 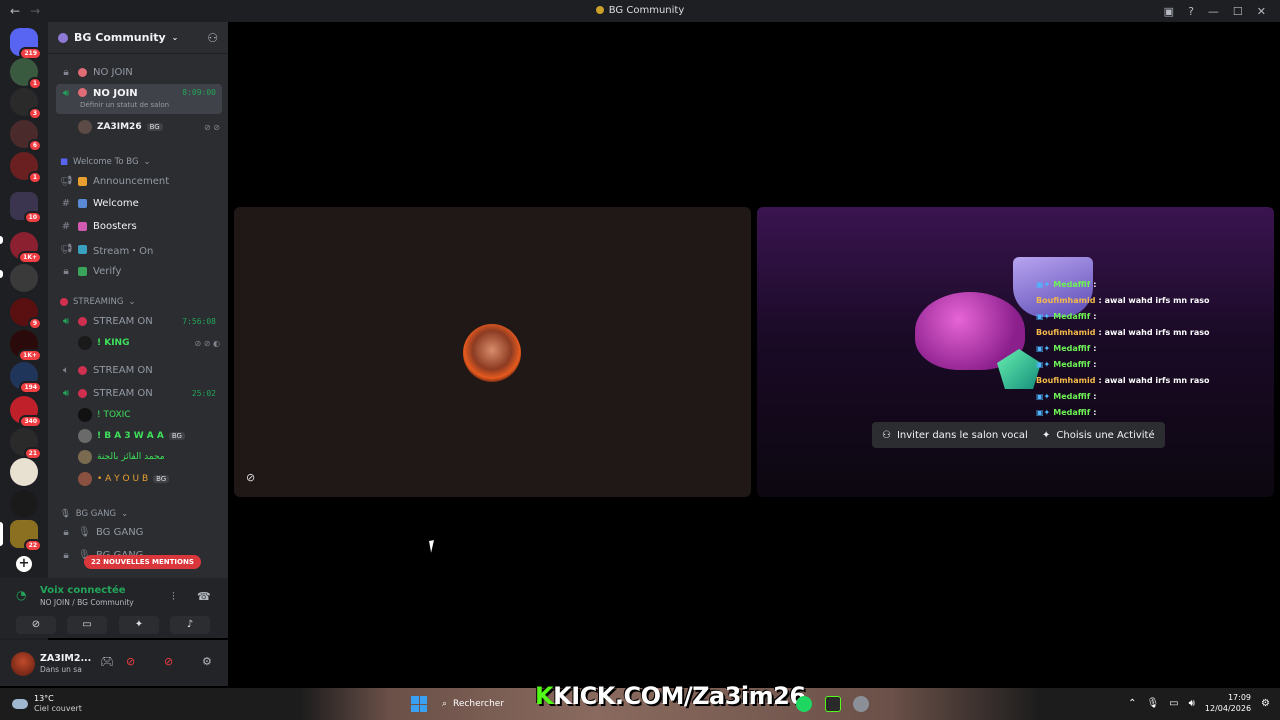 I want to click on chat-user: Boufimhamid, so click(x=1066, y=332).